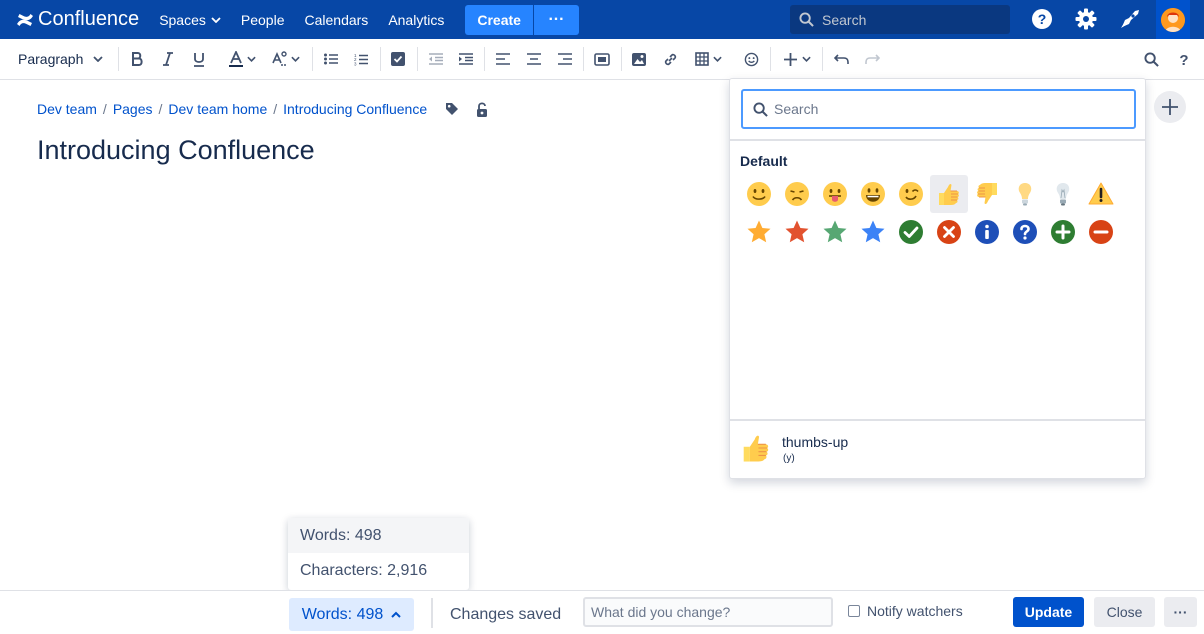  I want to click on emoji-blue-star, so click(873, 232).